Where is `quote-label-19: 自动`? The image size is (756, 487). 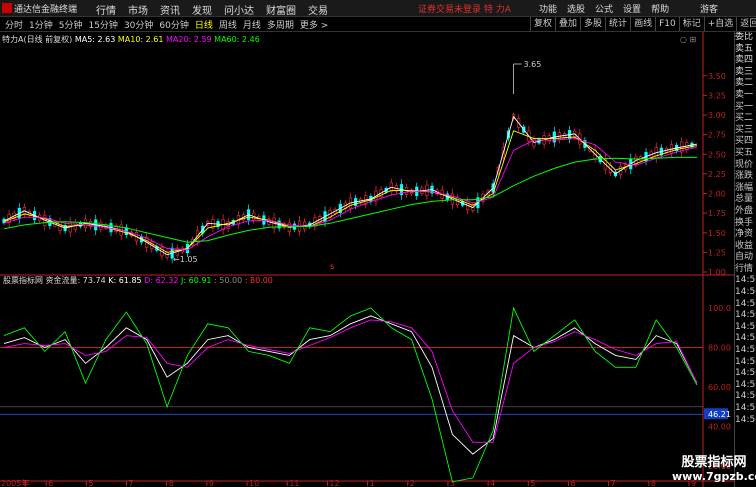 quote-label-19: 自动 is located at coordinates (744, 257).